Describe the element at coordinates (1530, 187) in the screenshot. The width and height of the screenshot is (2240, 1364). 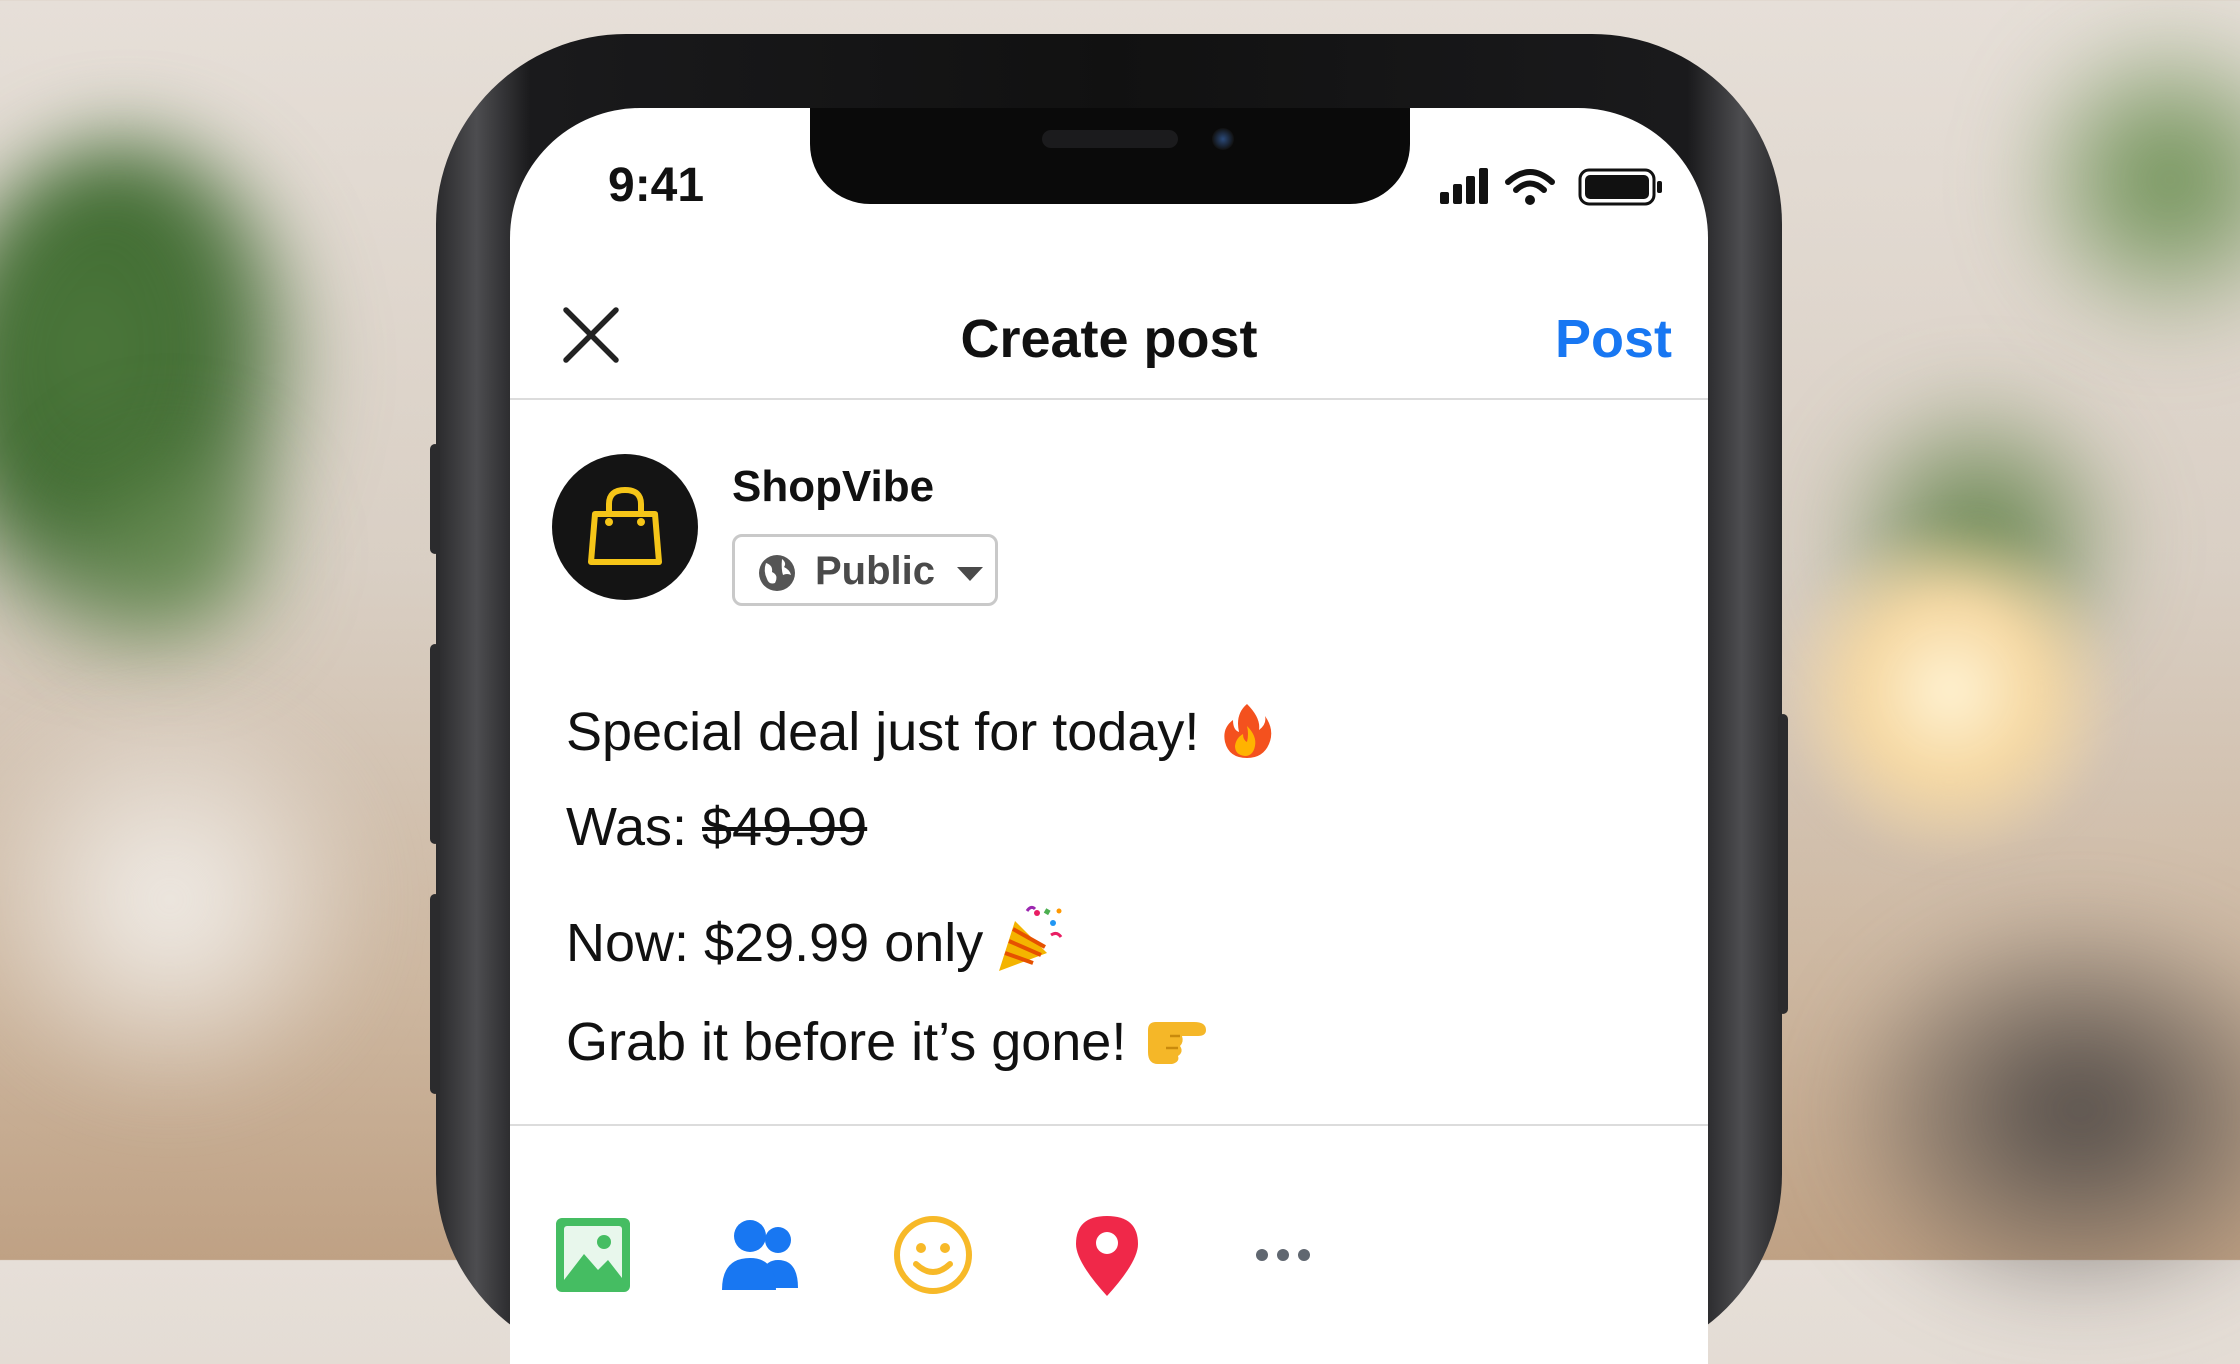
I see `wifi-icon` at that location.